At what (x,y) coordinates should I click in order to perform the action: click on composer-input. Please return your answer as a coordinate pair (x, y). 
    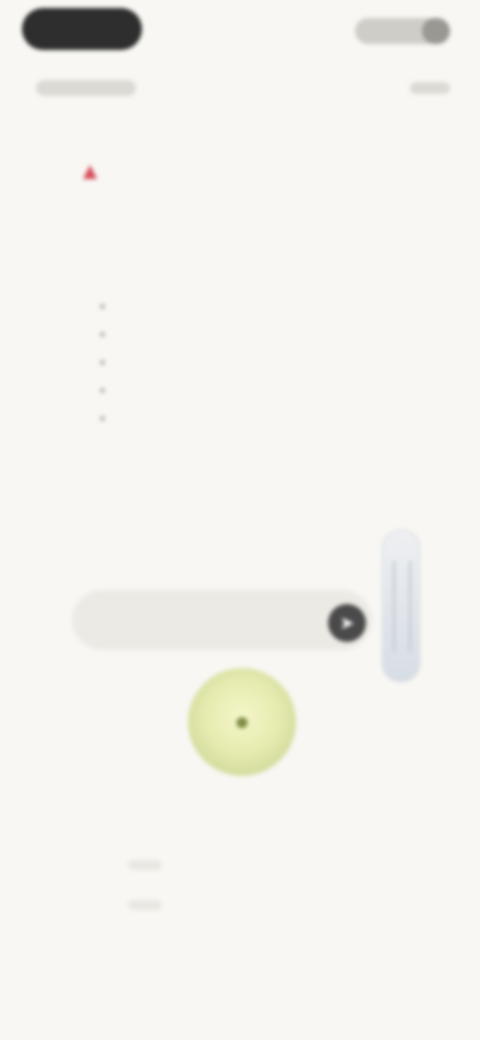
    Looking at the image, I should click on (222, 620).